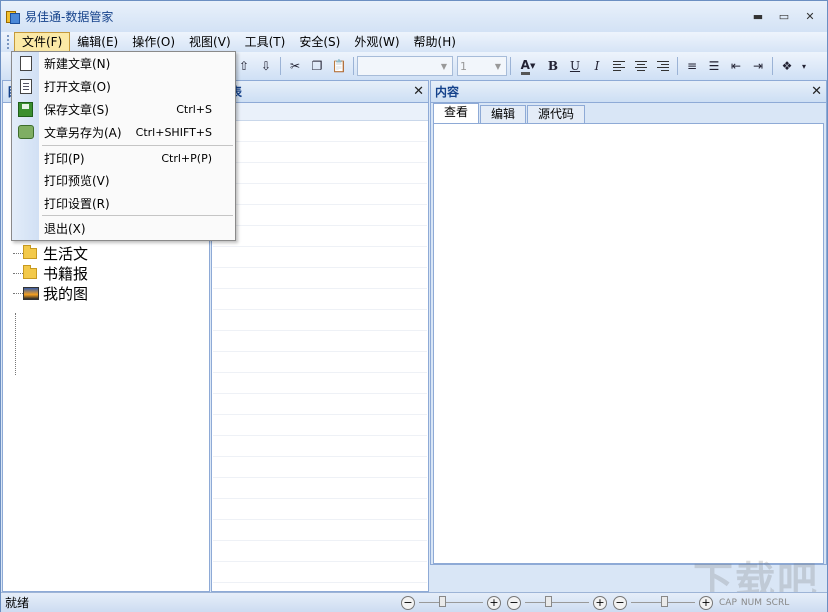 The height and width of the screenshot is (612, 828). I want to click on paste-icon: 📋, so click(339, 66).